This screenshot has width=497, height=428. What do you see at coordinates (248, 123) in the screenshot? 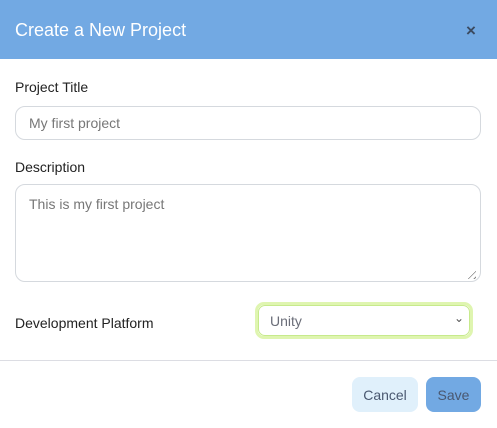
I see `project-title-input: My first project` at bounding box center [248, 123].